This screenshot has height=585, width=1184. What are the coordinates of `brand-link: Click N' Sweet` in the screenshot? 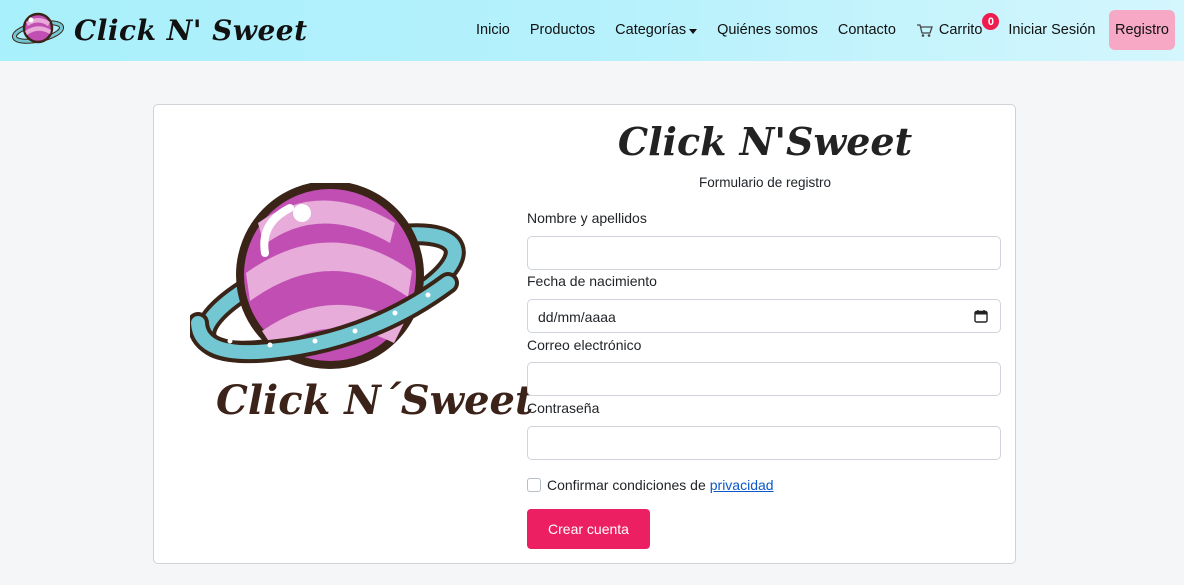 It's located at (160, 30).